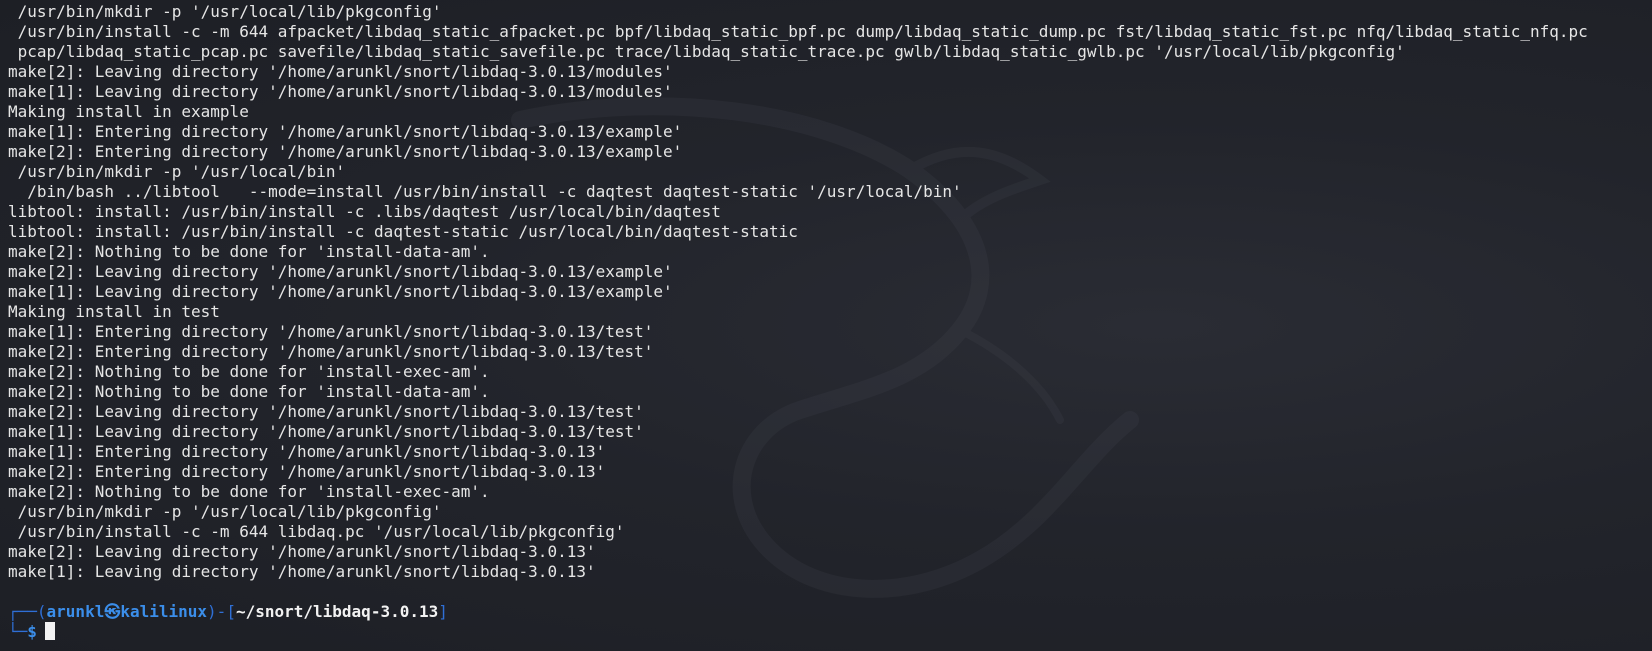  What do you see at coordinates (128, 111) in the screenshot?
I see `output-line: Making install in example` at bounding box center [128, 111].